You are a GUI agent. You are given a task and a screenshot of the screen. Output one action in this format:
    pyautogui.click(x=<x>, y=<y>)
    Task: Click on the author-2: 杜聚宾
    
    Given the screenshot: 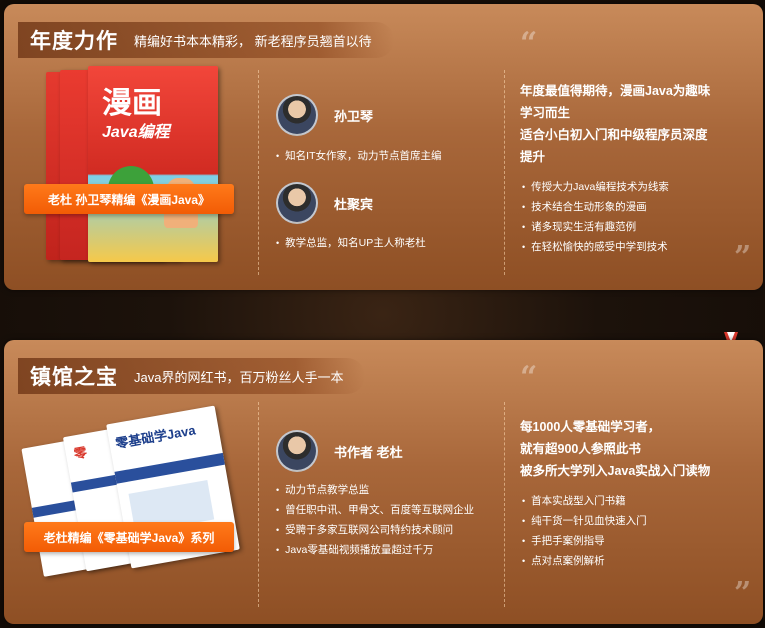 What is the action you would take?
    pyautogui.click(x=324, y=203)
    